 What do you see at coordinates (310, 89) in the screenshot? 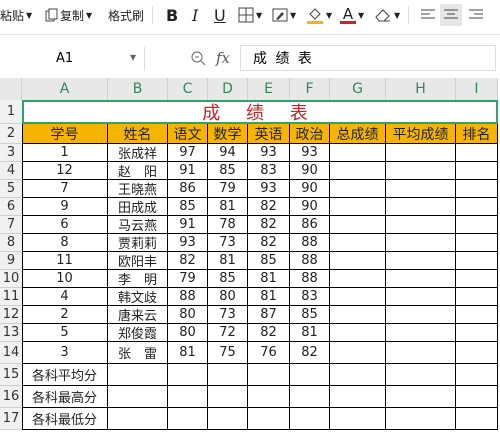
I see `column-header-f: F` at bounding box center [310, 89].